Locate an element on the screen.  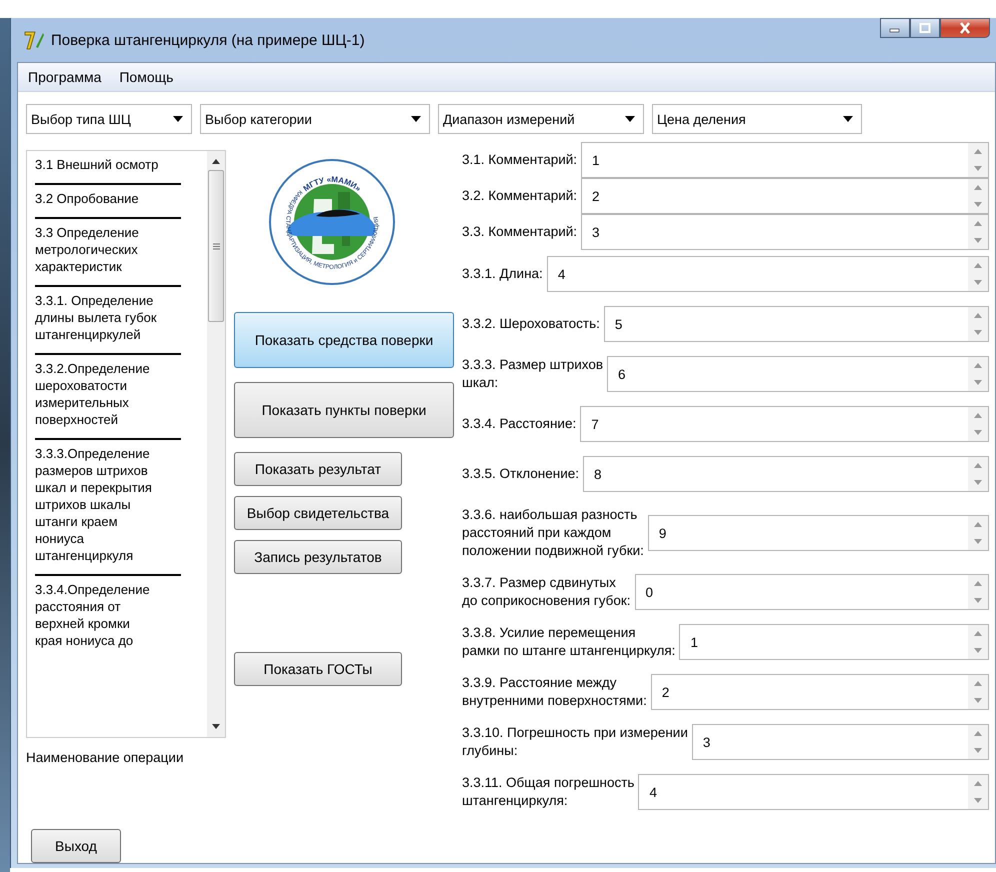
operation-caption: Наименование операции is located at coordinates (105, 757).